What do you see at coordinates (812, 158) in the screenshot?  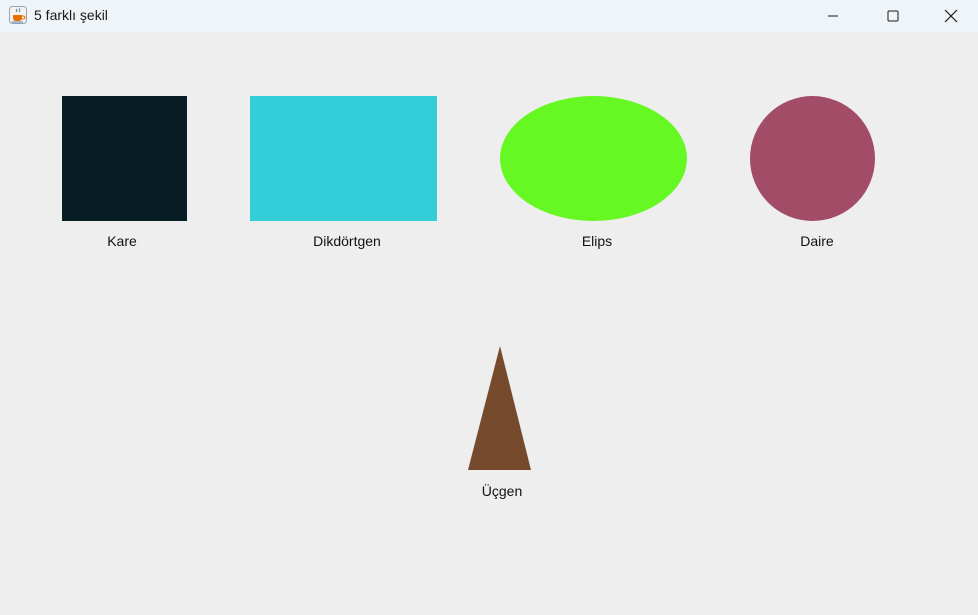 I see `circle-shape` at bounding box center [812, 158].